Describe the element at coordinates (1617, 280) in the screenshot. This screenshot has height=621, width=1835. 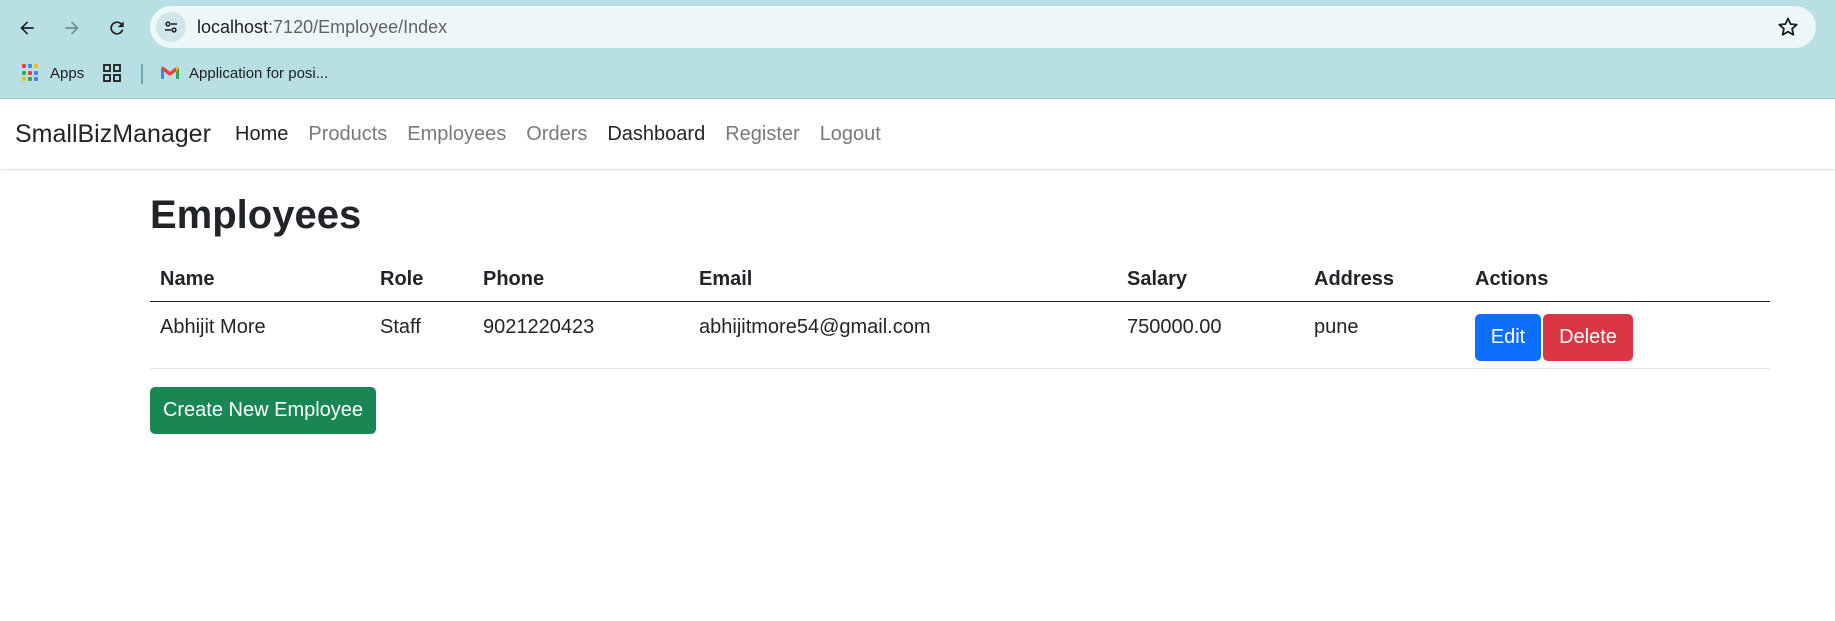
I see `column-header-actions: Actions` at that location.